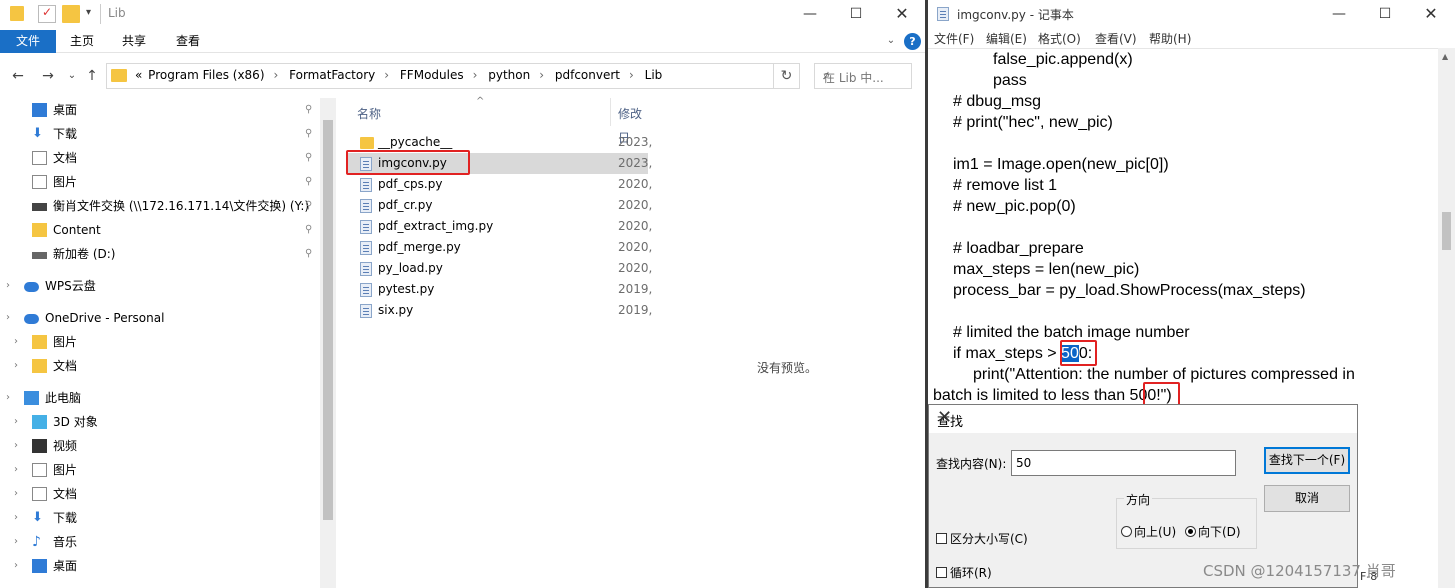 This screenshot has height=588, width=1455. Describe the element at coordinates (160, 286) in the screenshot. I see `sidebar-item: › WPS云盘` at that location.